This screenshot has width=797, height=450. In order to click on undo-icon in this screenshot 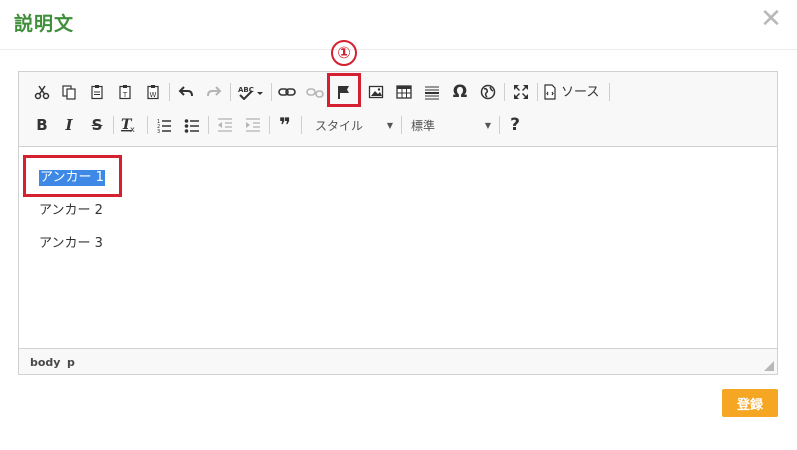, I will do `click(186, 92)`.